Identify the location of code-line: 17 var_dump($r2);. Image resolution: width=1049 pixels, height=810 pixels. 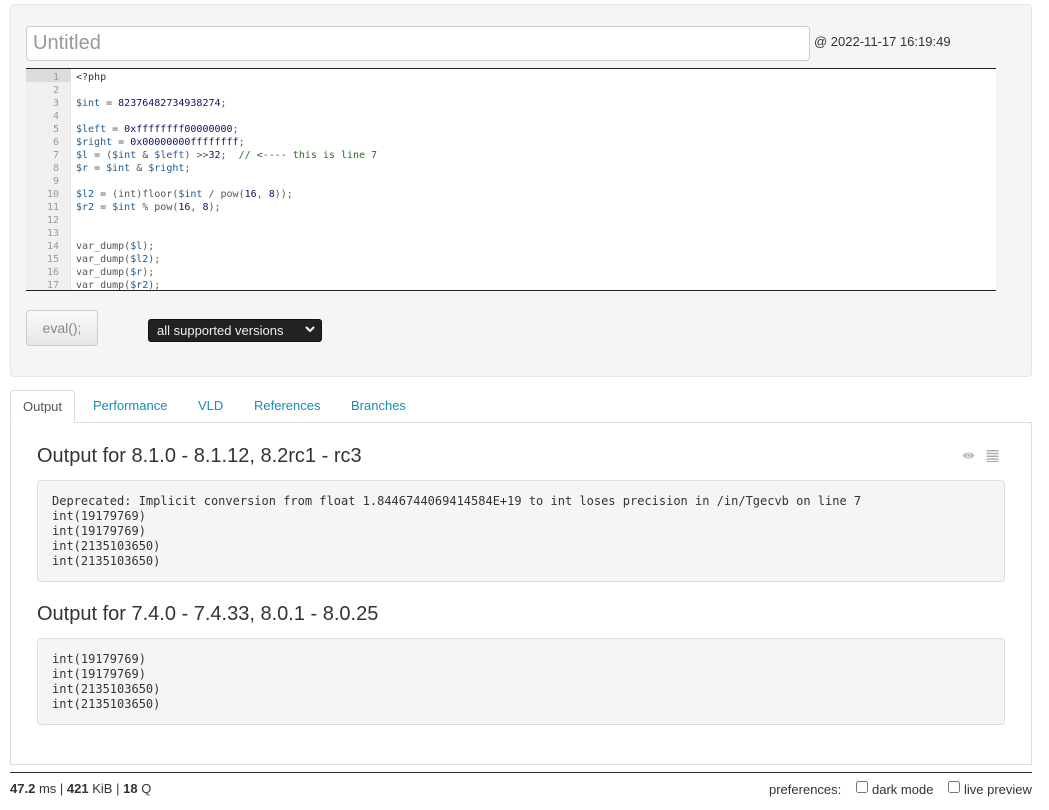
(511, 285).